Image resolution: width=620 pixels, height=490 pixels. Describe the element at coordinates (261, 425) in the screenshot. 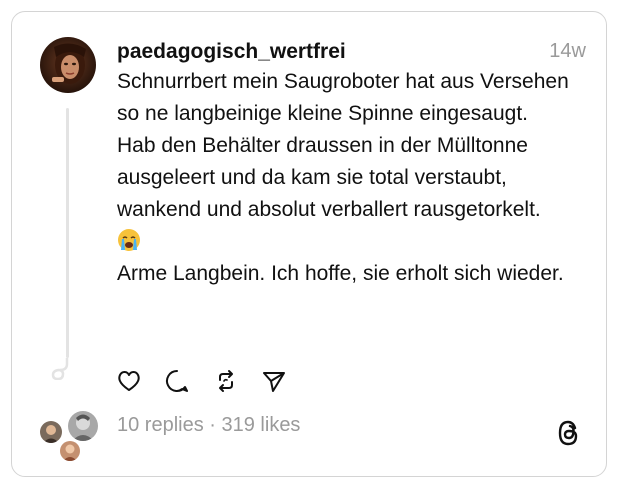

I see `likes-count-link: 319 likes` at that location.